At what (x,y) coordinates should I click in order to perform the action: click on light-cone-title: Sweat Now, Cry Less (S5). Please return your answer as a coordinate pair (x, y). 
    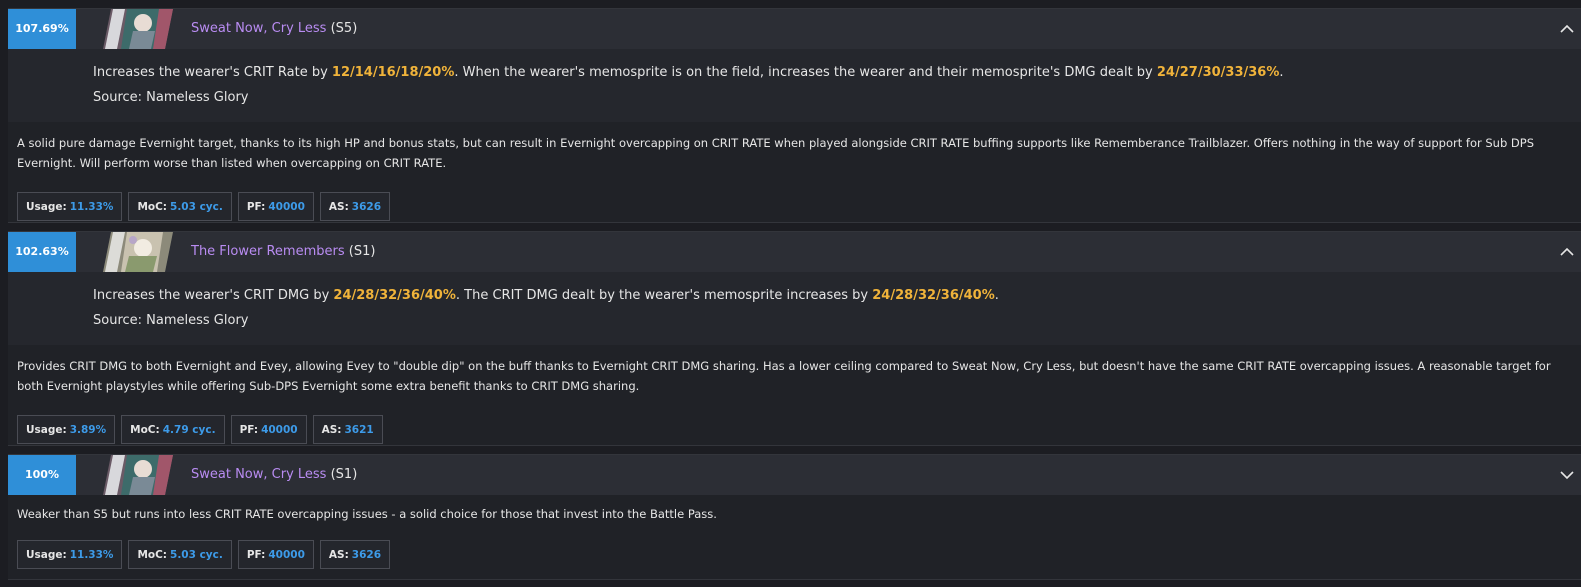
    Looking at the image, I should click on (274, 28).